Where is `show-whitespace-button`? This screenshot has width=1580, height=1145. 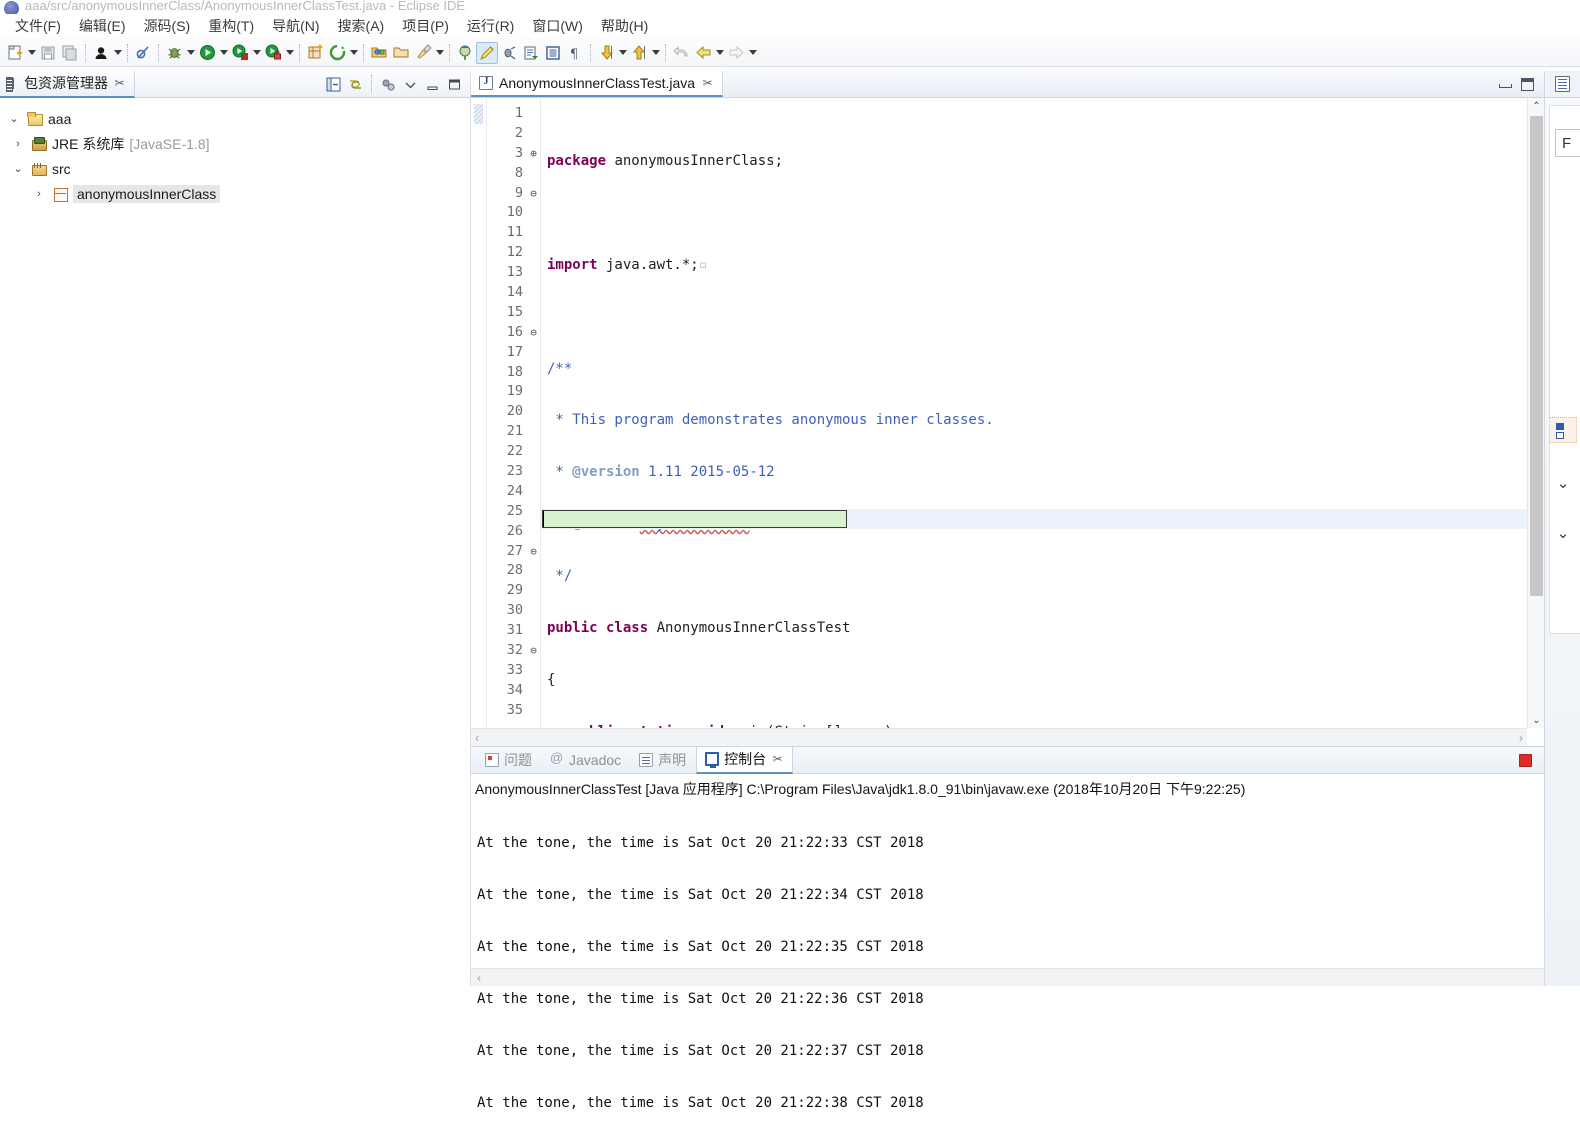 show-whitespace-button is located at coordinates (553, 53).